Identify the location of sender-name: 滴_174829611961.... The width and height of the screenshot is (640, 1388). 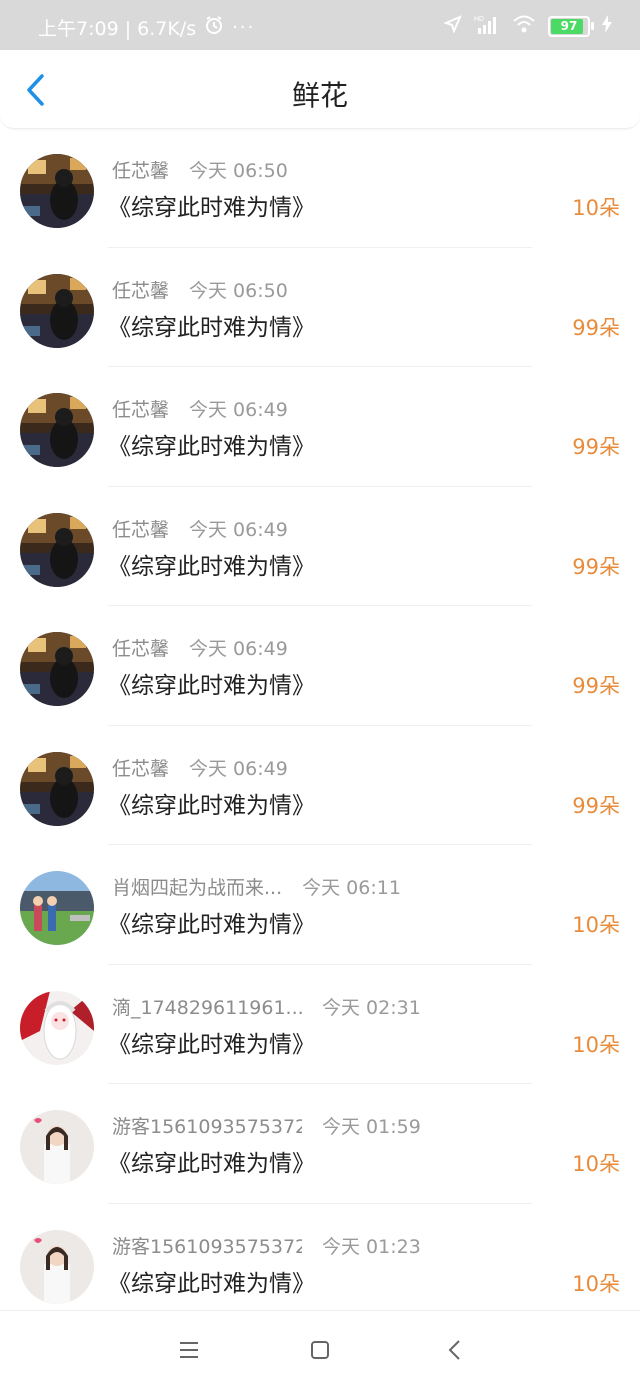
(207, 1007).